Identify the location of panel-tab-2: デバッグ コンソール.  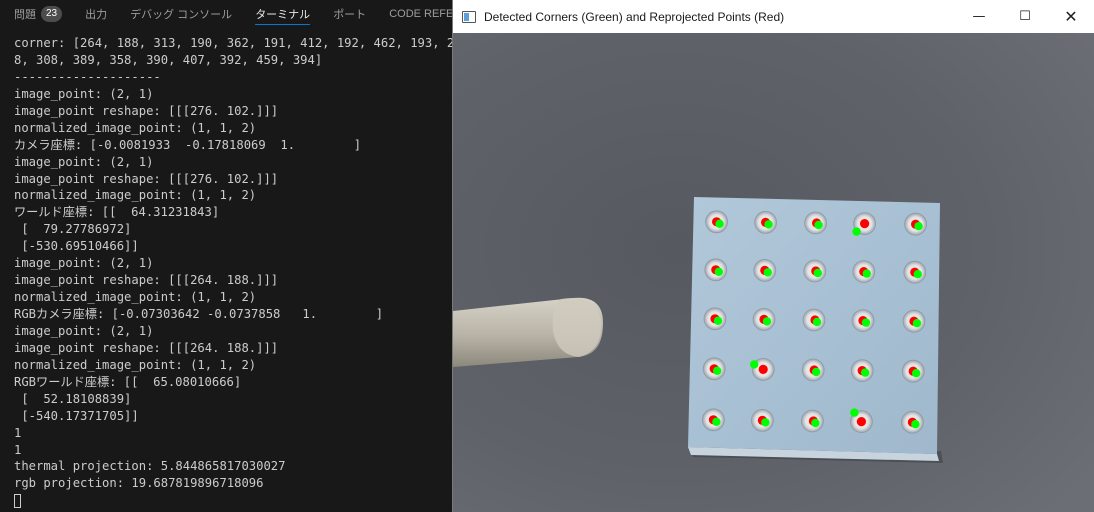
(181, 14).